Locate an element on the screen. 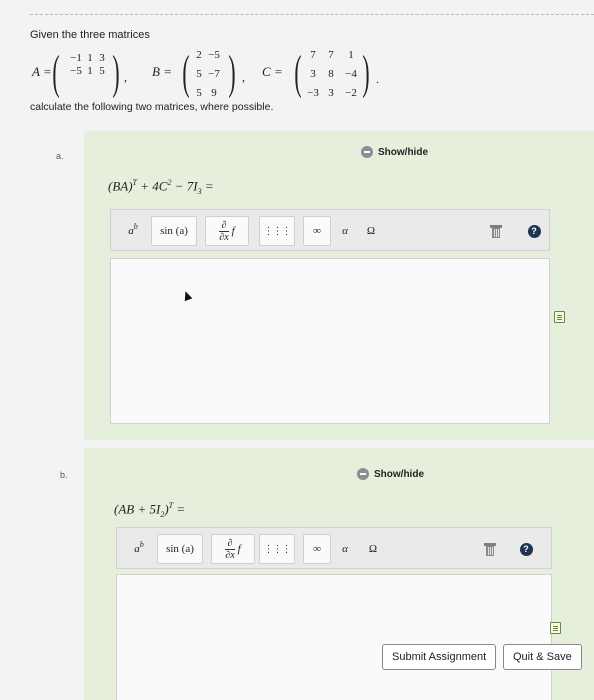  part-b-expression: (AB + 5I2)T = is located at coordinates (149, 510).